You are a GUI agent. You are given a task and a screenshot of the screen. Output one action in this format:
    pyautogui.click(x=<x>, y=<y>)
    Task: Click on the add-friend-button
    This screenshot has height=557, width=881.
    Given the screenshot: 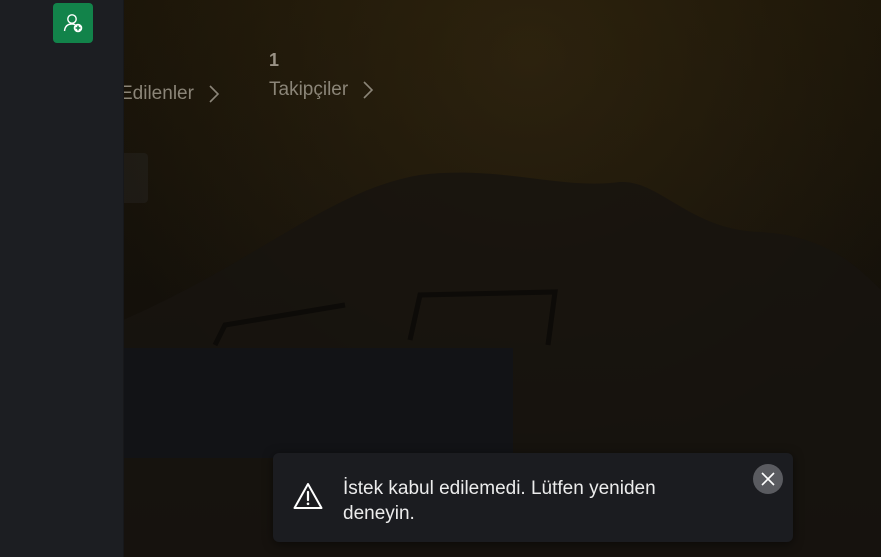 What is the action you would take?
    pyautogui.click(x=73, y=23)
    